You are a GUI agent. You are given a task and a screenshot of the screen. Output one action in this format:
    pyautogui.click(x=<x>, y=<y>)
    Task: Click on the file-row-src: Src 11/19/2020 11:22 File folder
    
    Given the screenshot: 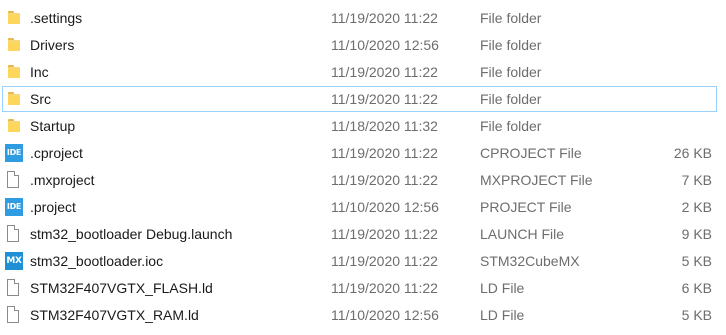 What is the action you would take?
    pyautogui.click(x=359, y=99)
    